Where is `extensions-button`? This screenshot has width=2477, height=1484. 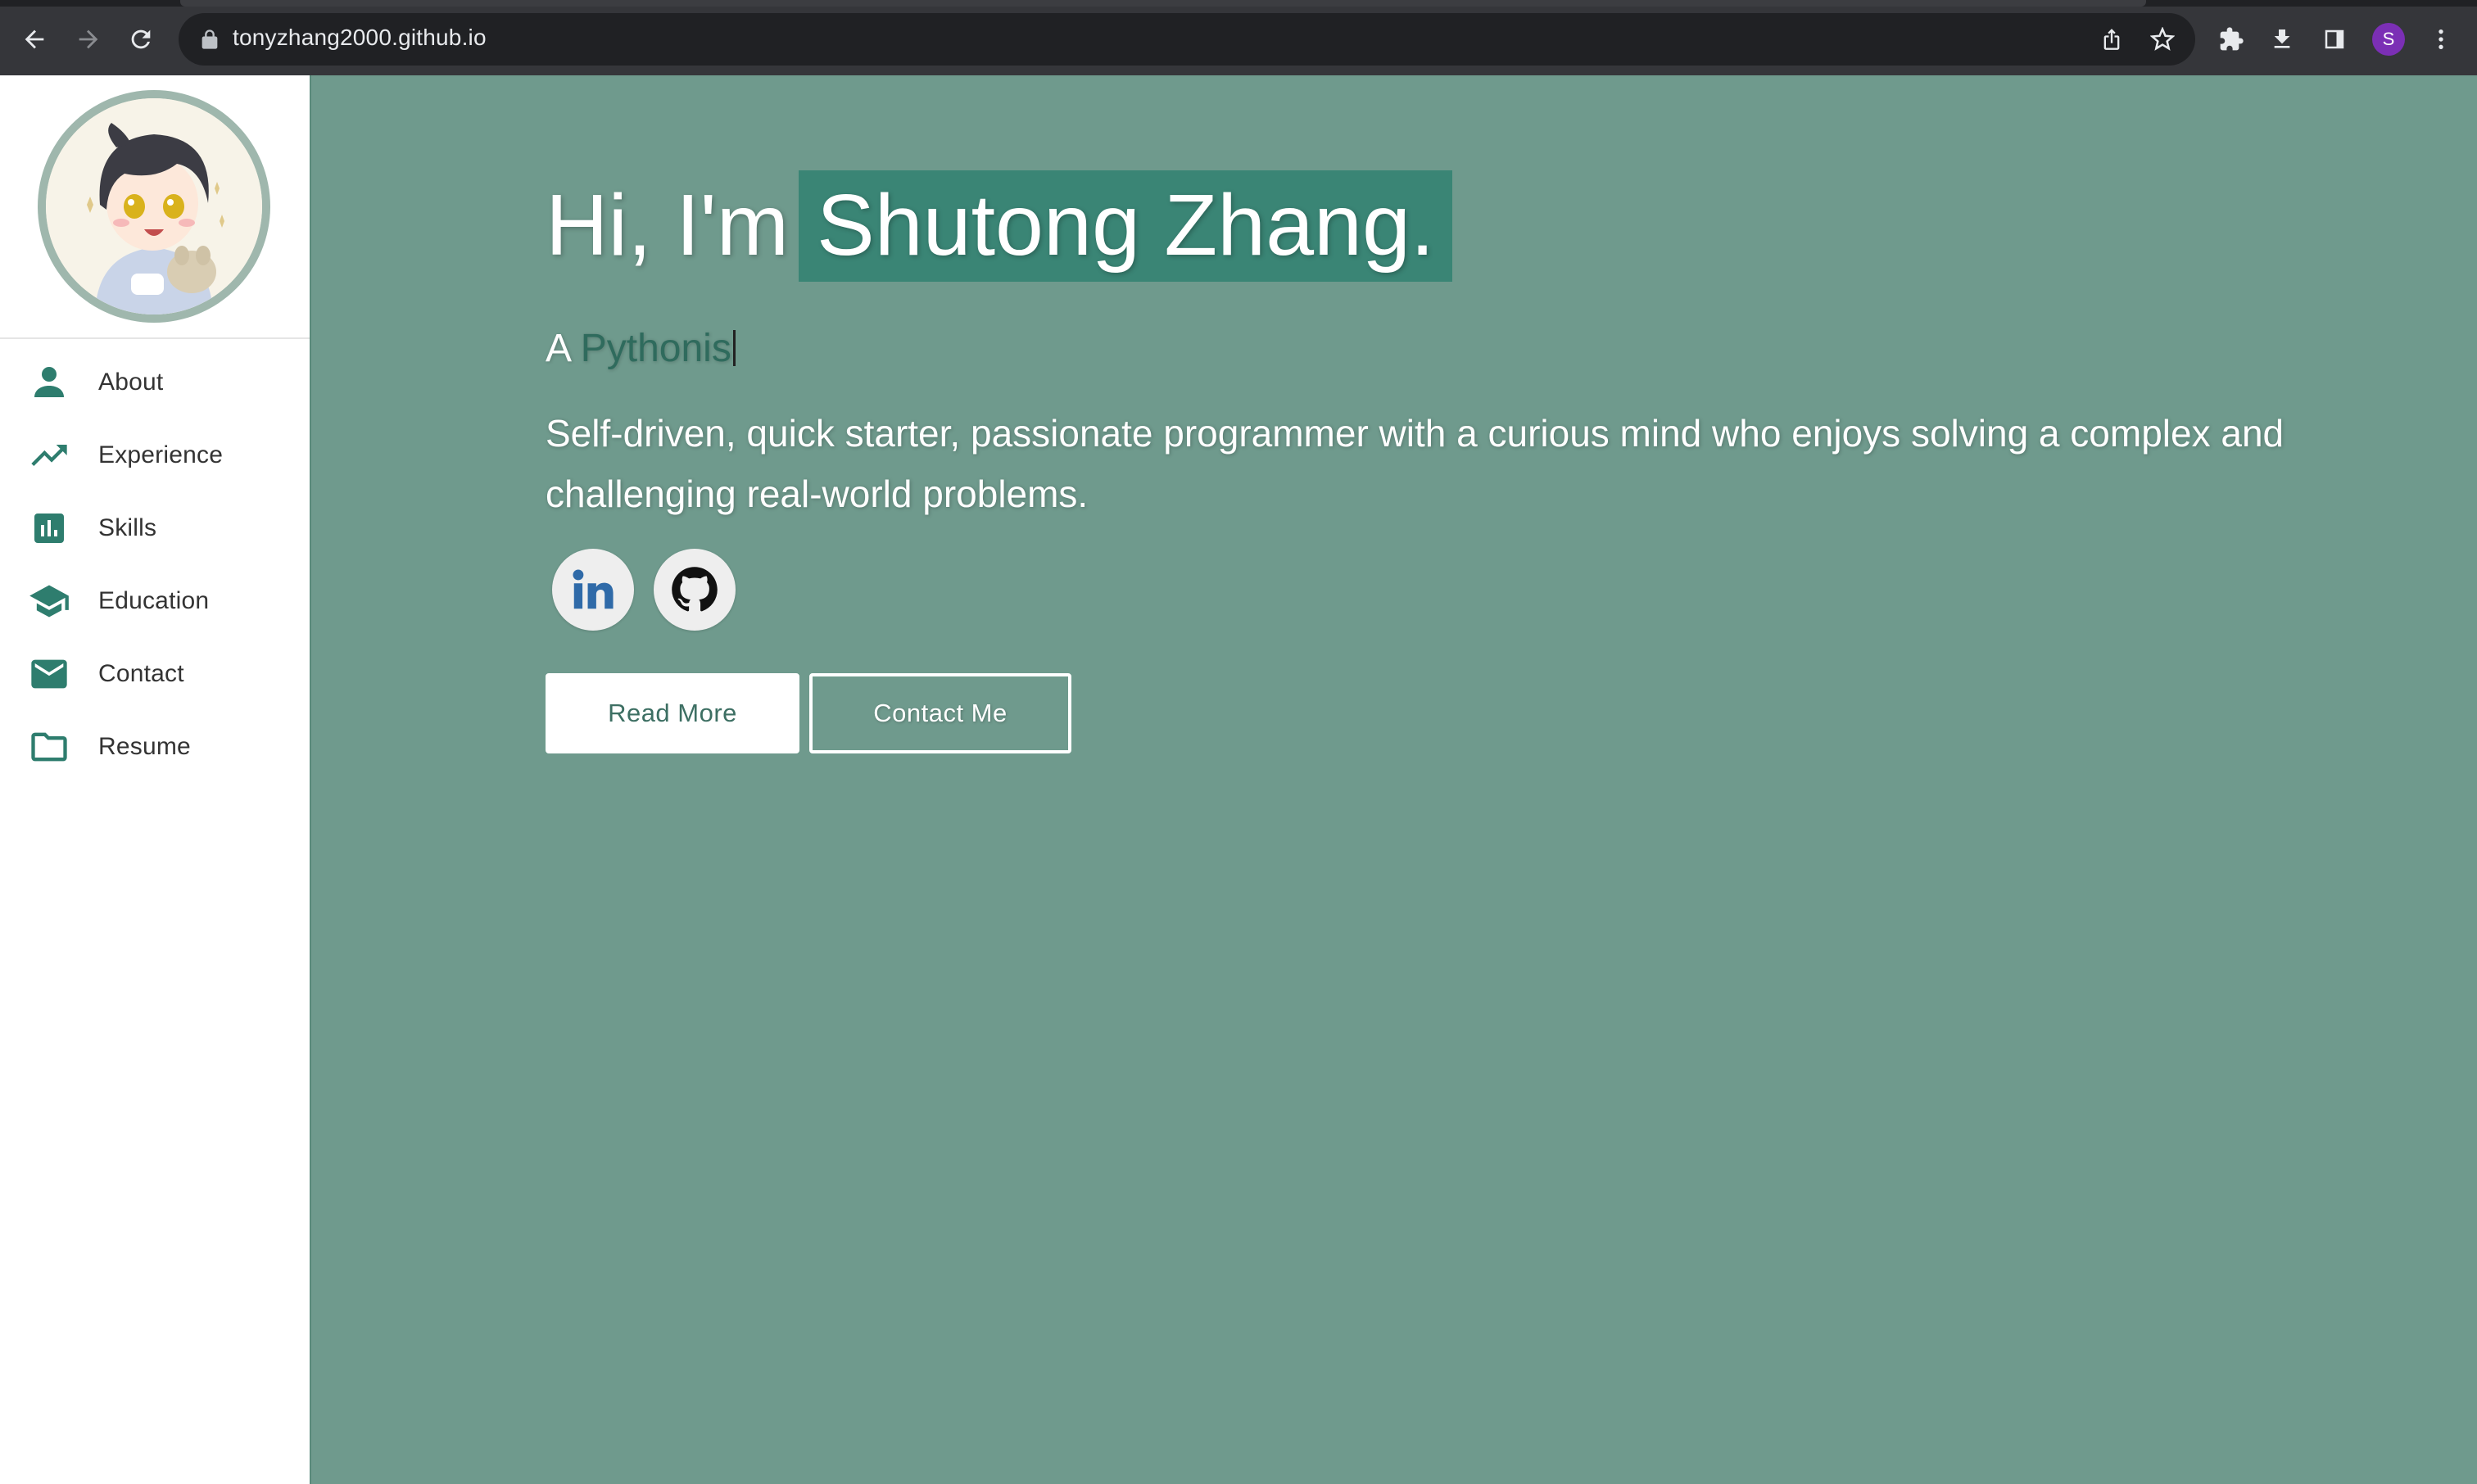 extensions-button is located at coordinates (2231, 39).